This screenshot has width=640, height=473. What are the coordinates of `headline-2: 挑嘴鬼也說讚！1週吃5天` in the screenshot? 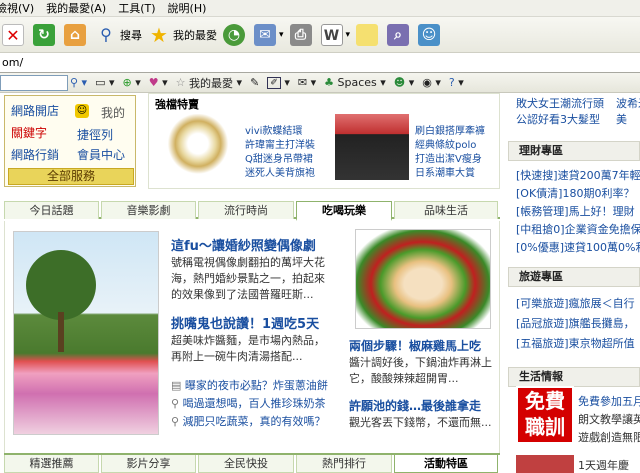 It's located at (245, 322).